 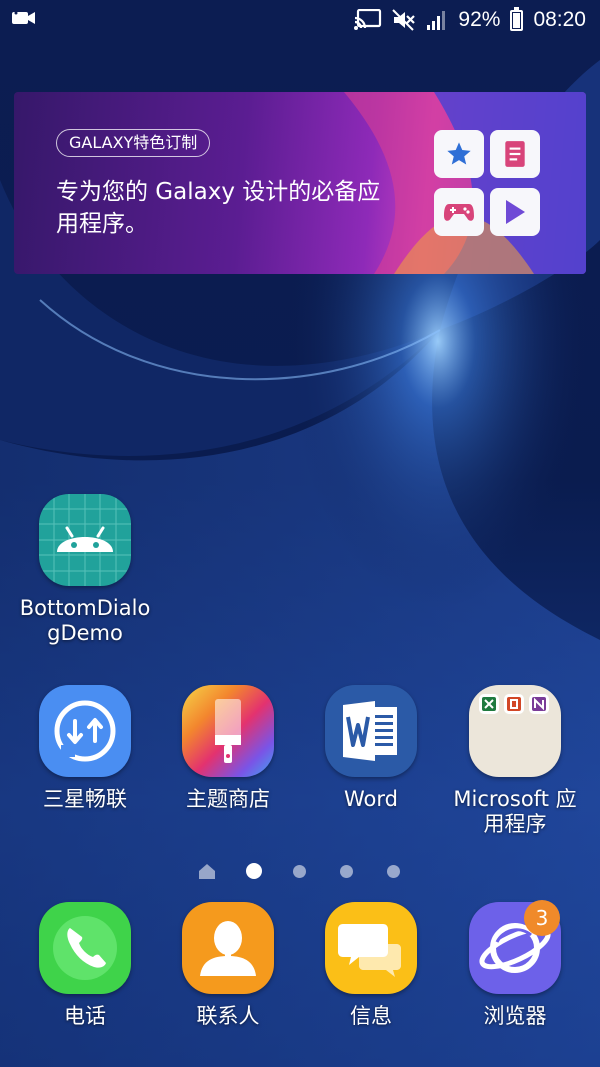 I want to click on widget-tile-star, so click(x=459, y=154).